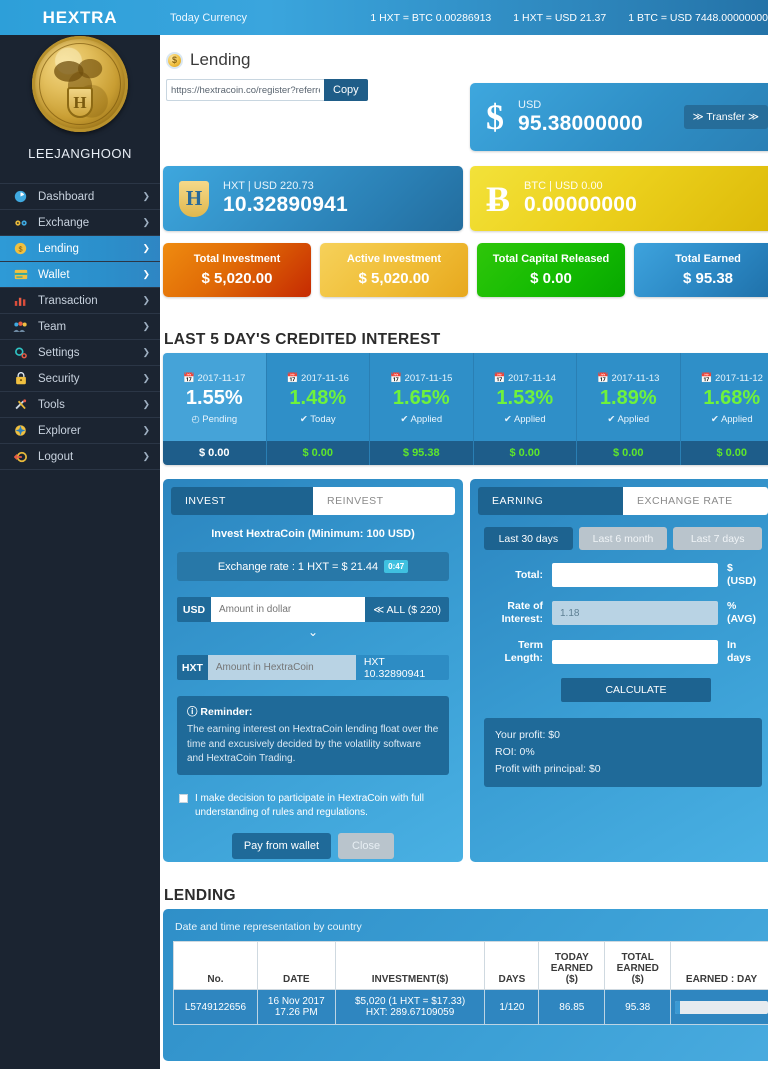 This screenshot has width=768, height=1069. I want to click on tab-invest: INVEST, so click(242, 501).